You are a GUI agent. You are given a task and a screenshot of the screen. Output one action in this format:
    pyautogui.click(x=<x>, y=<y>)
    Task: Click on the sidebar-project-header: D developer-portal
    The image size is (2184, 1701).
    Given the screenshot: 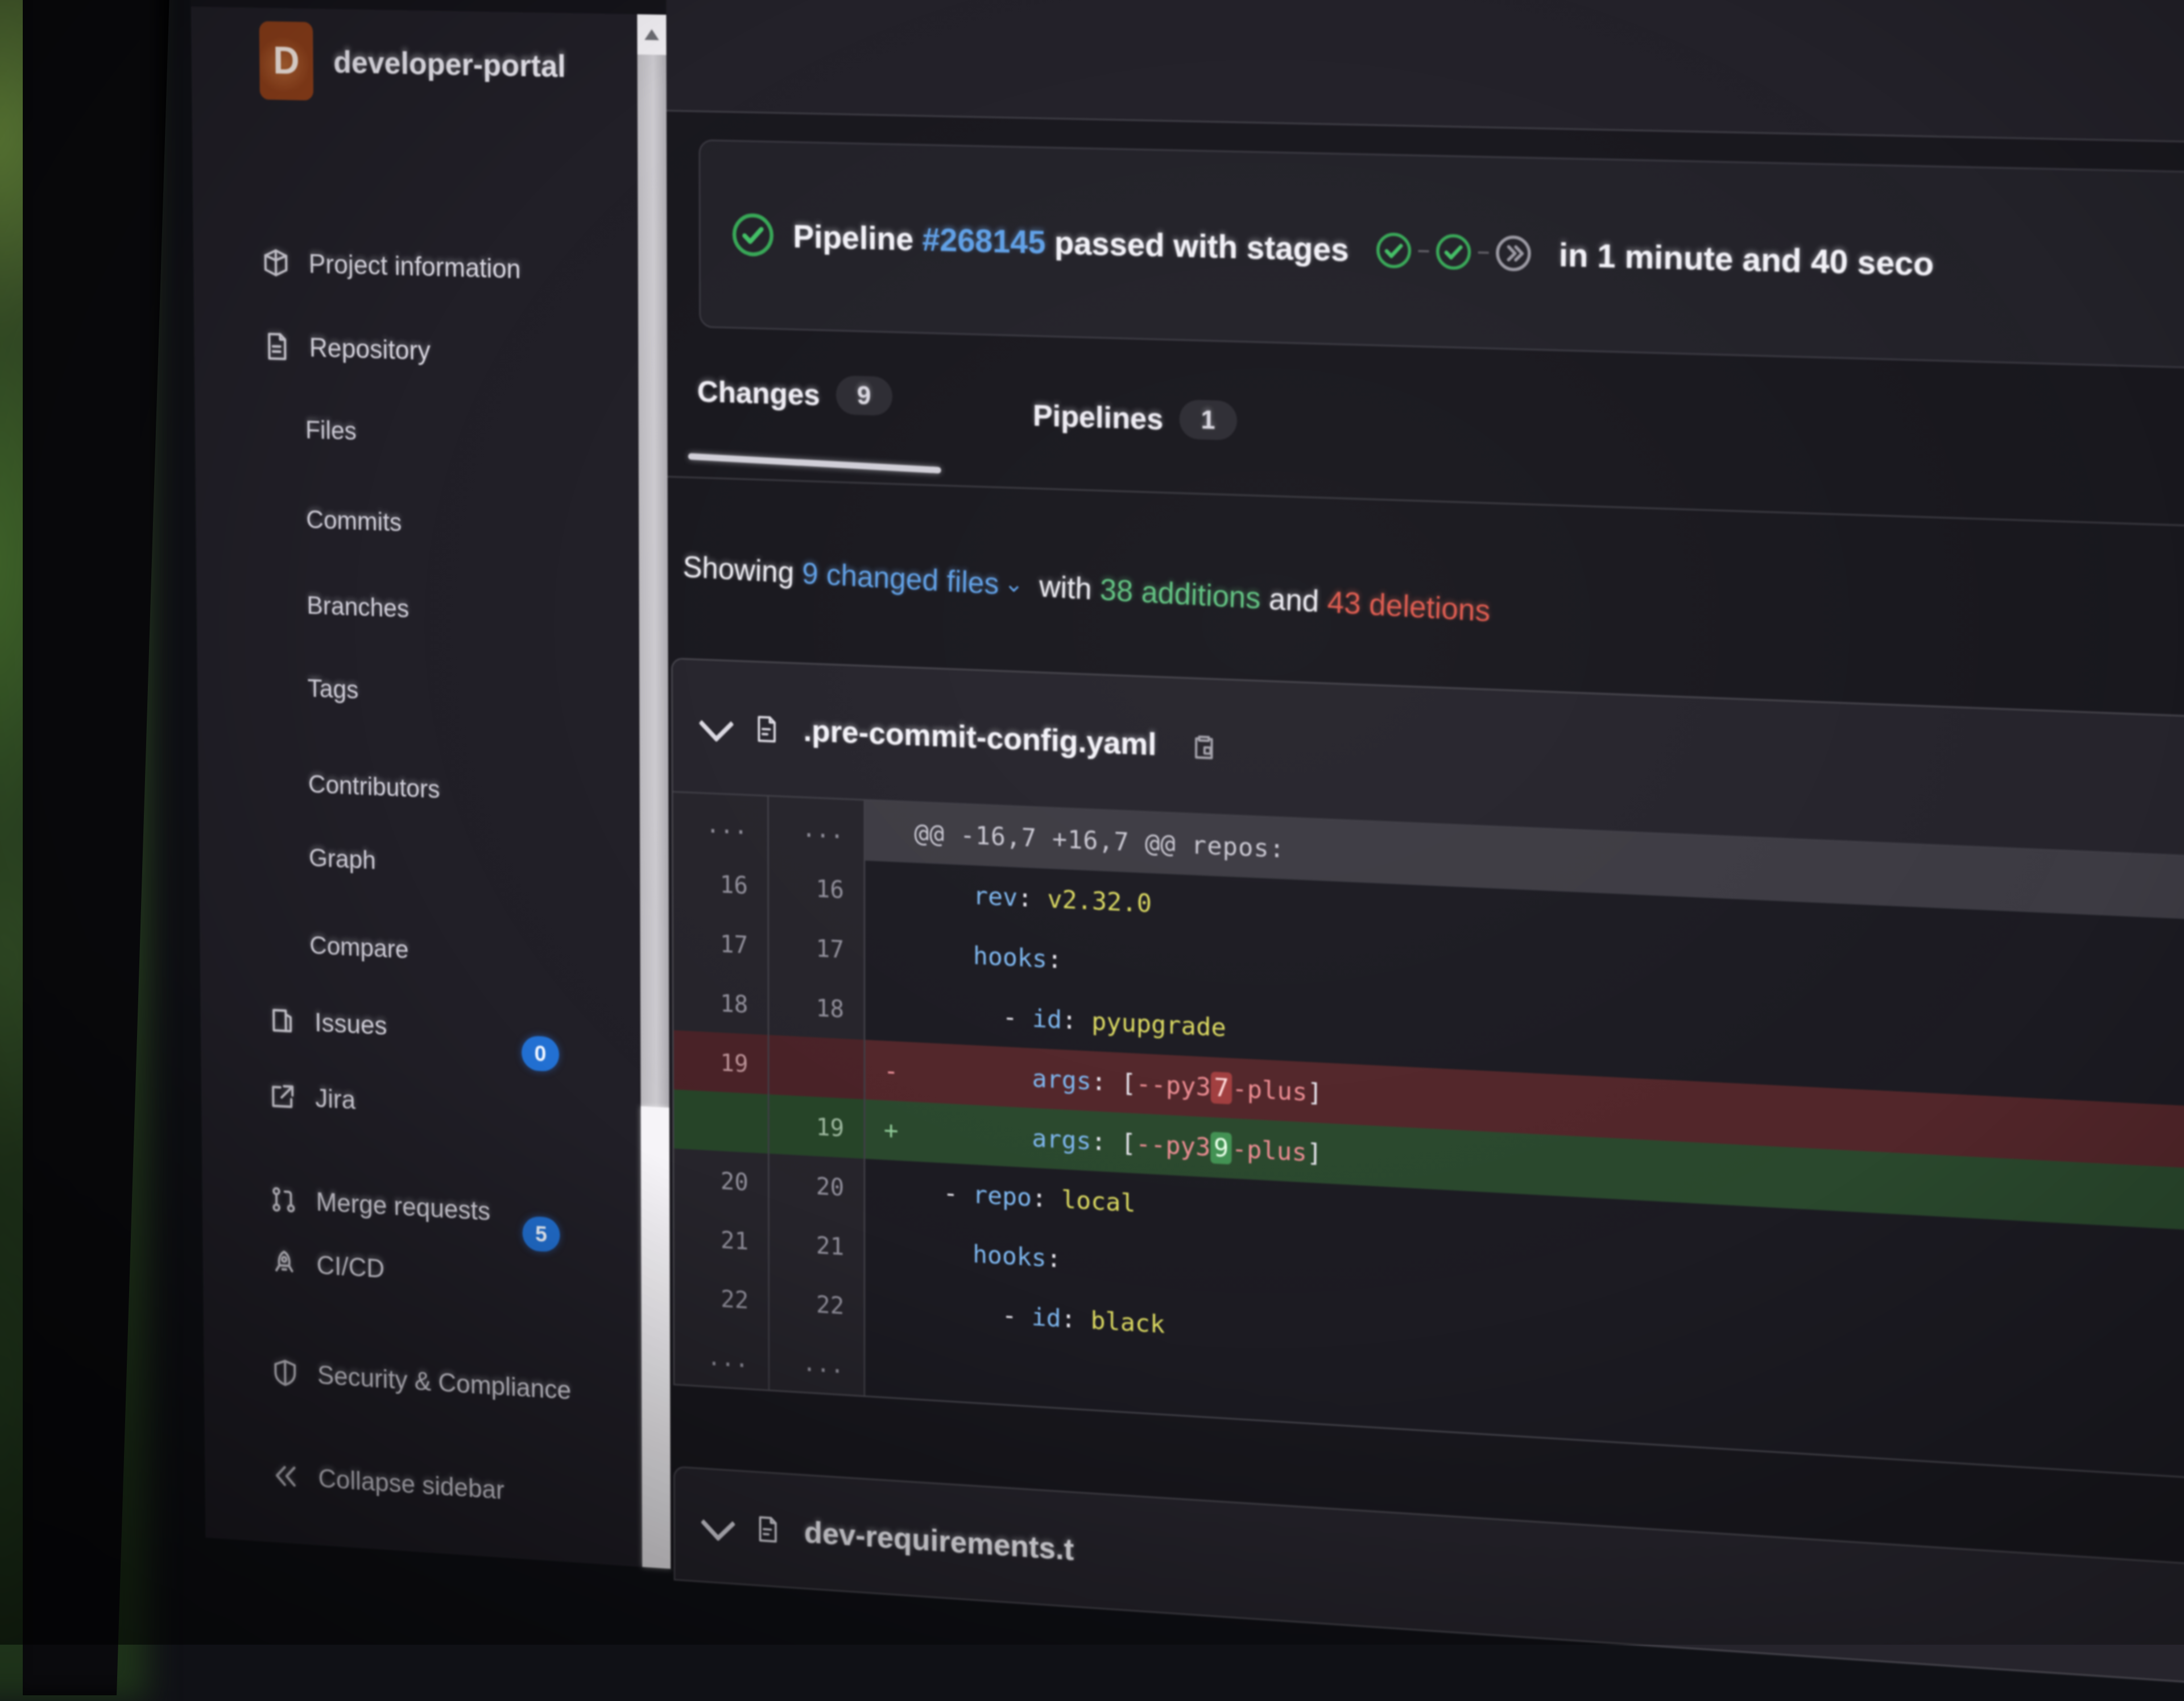 What is the action you would take?
    pyautogui.click(x=412, y=63)
    